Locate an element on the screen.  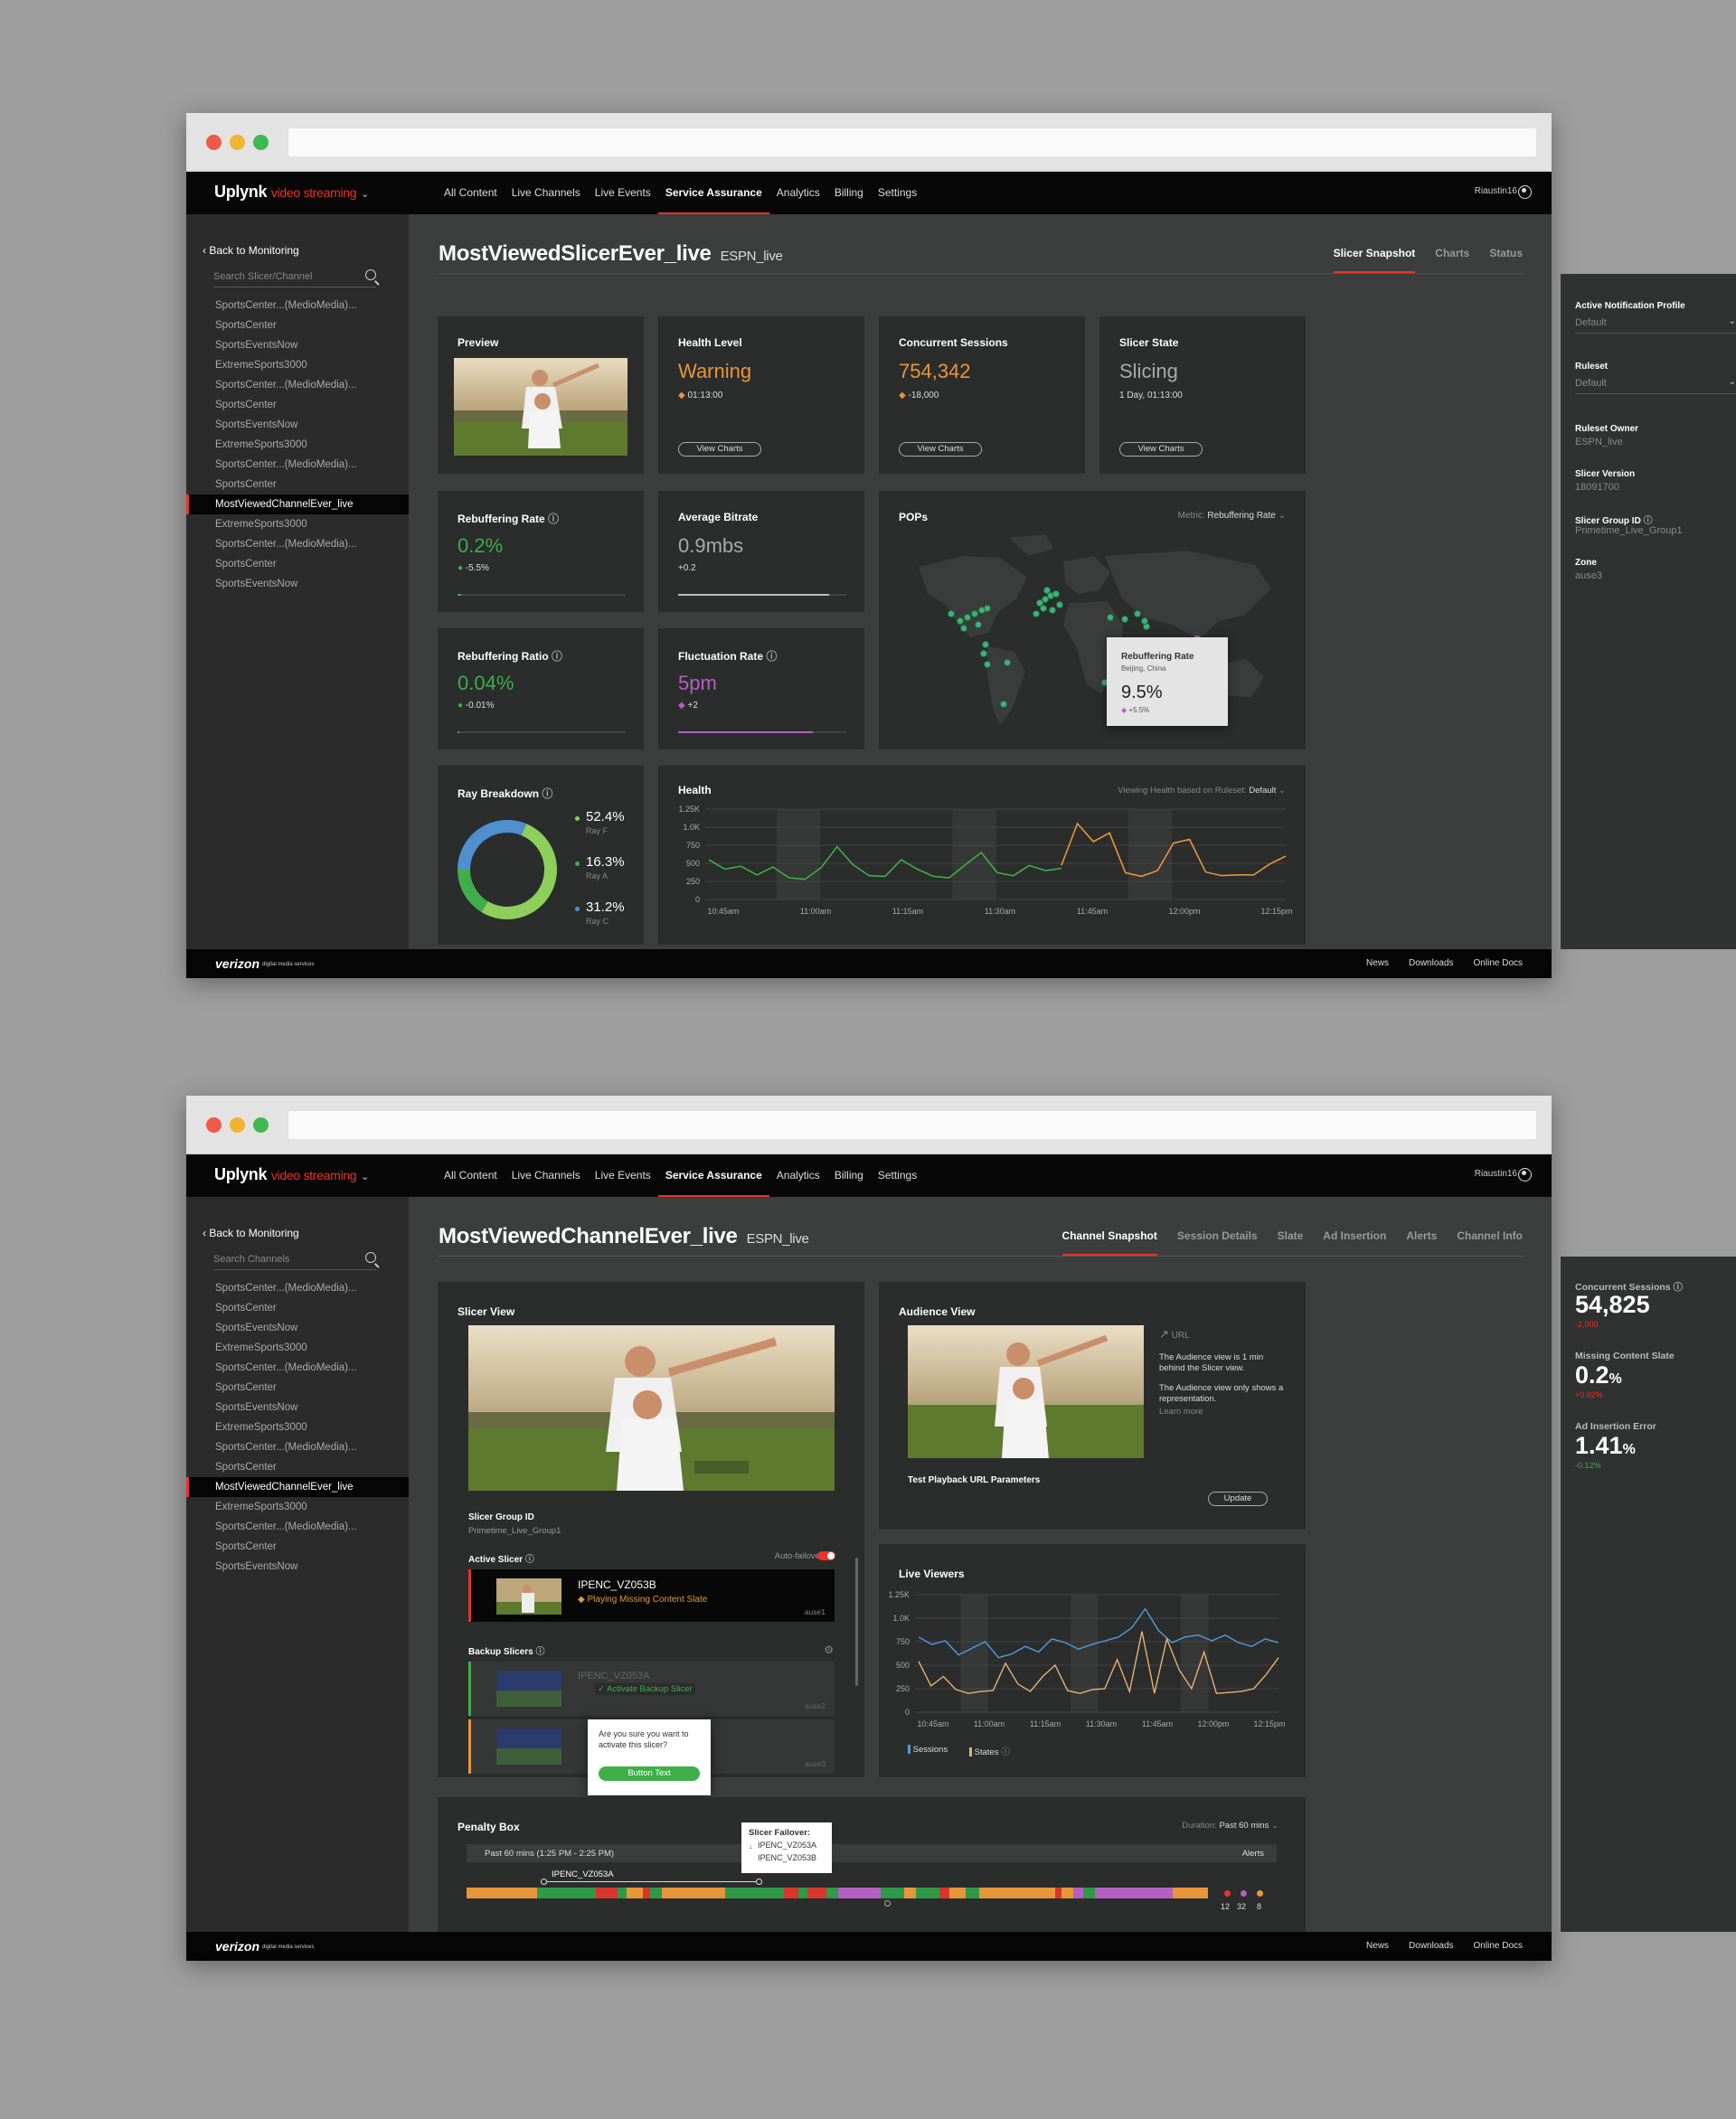
user-name: Riaustin16 is located at coordinates (1496, 1174).